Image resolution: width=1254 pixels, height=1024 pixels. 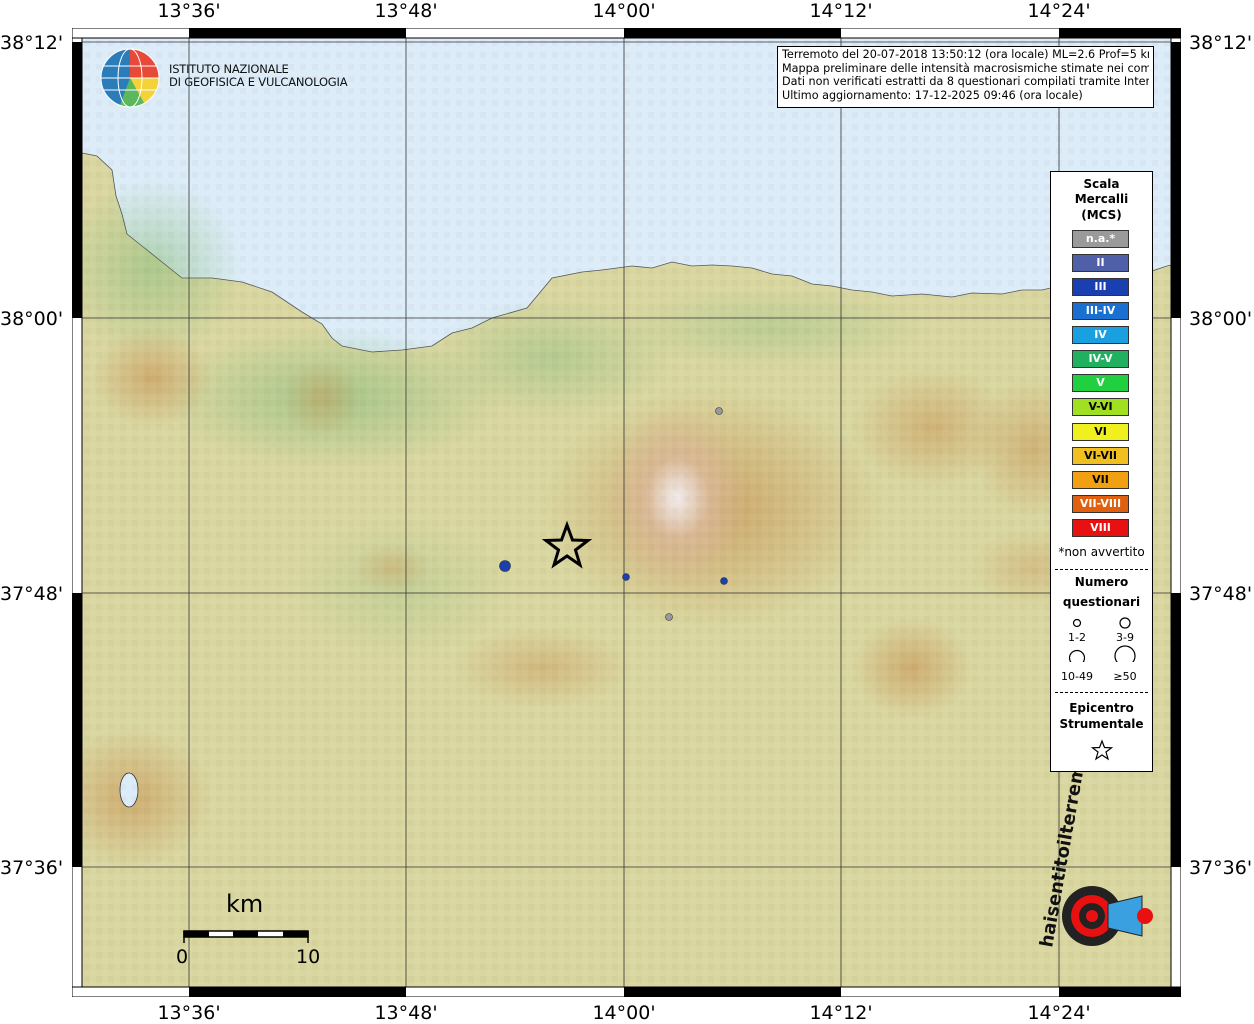 I want to click on lat-tick-left: 38°12', so click(x=32, y=43).